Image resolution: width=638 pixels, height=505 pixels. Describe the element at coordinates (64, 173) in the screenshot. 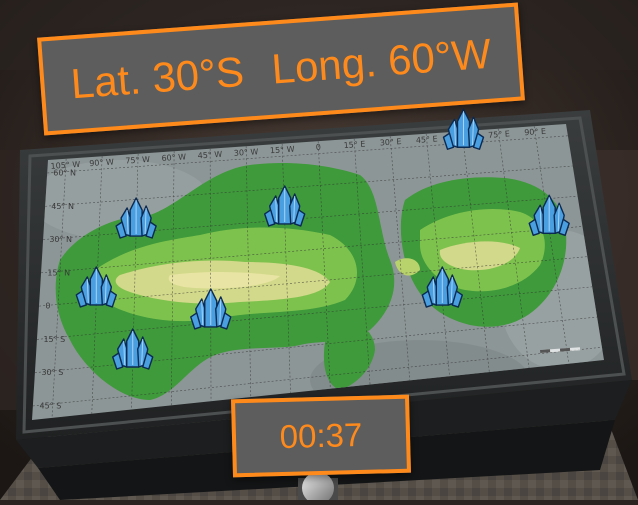

I see `latitude-tick-label: 60° N` at that location.